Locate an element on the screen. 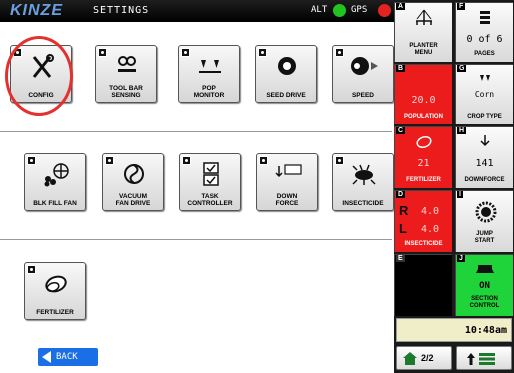  downforce-value: 141 is located at coordinates (484, 163).